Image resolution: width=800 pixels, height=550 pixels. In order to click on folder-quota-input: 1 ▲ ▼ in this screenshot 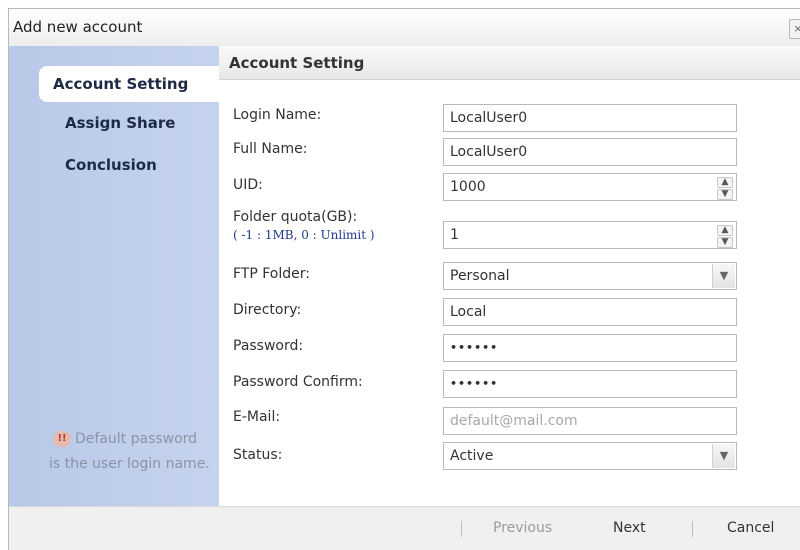, I will do `click(590, 235)`.